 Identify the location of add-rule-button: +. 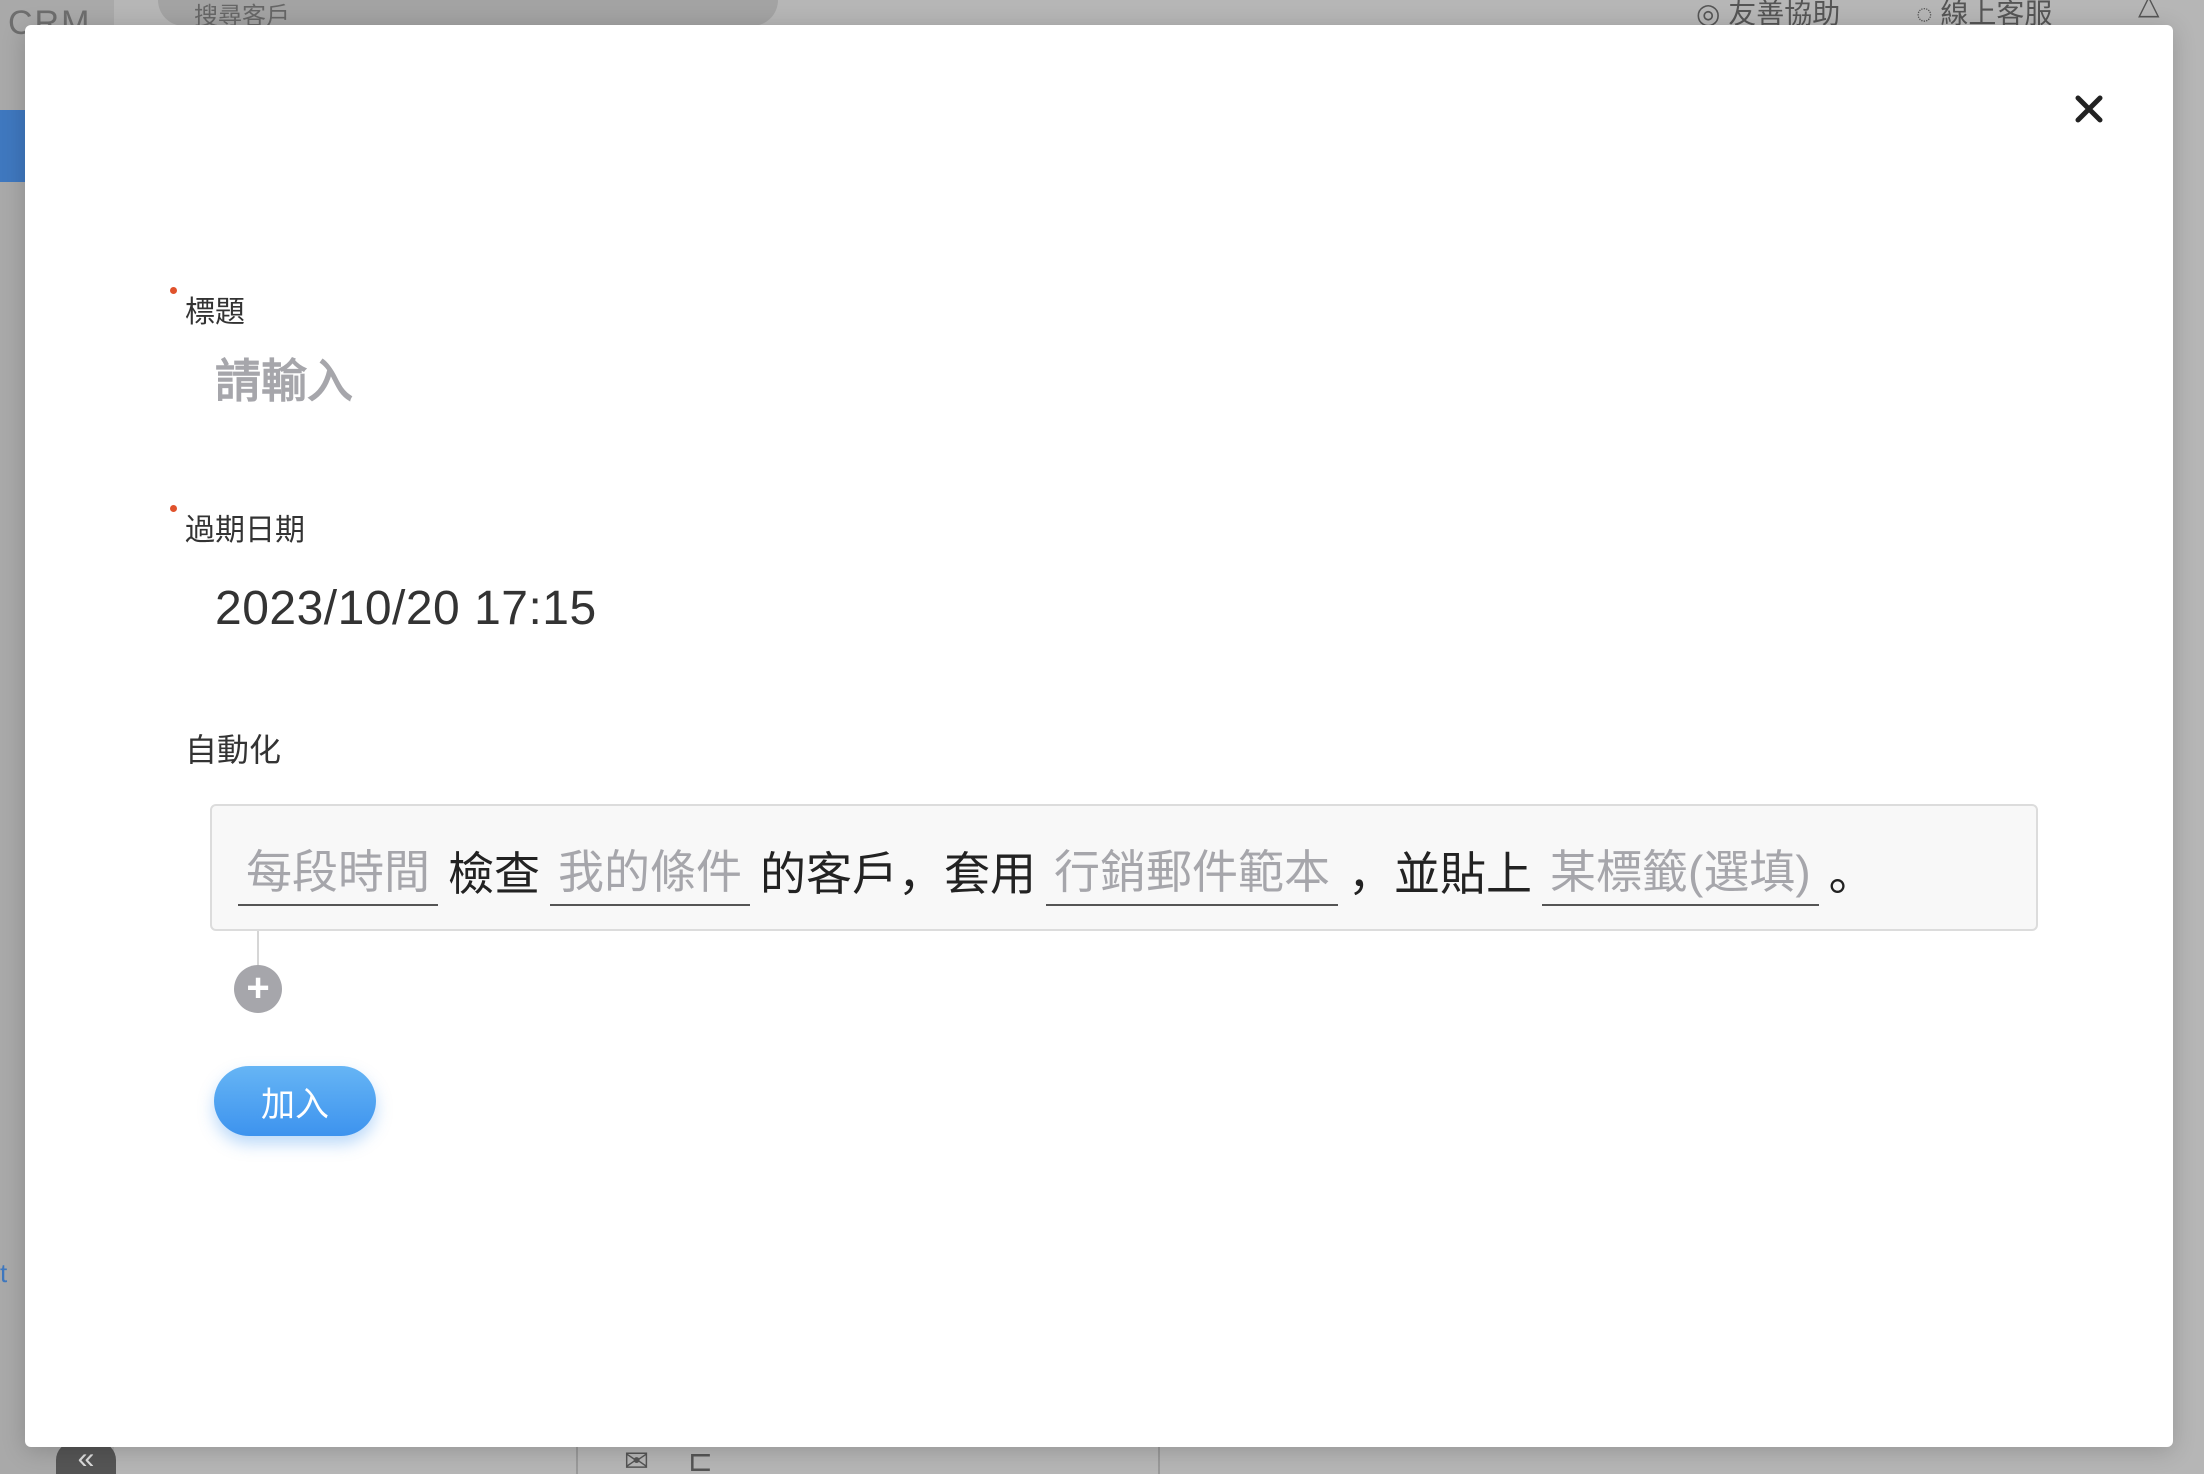
(258, 989).